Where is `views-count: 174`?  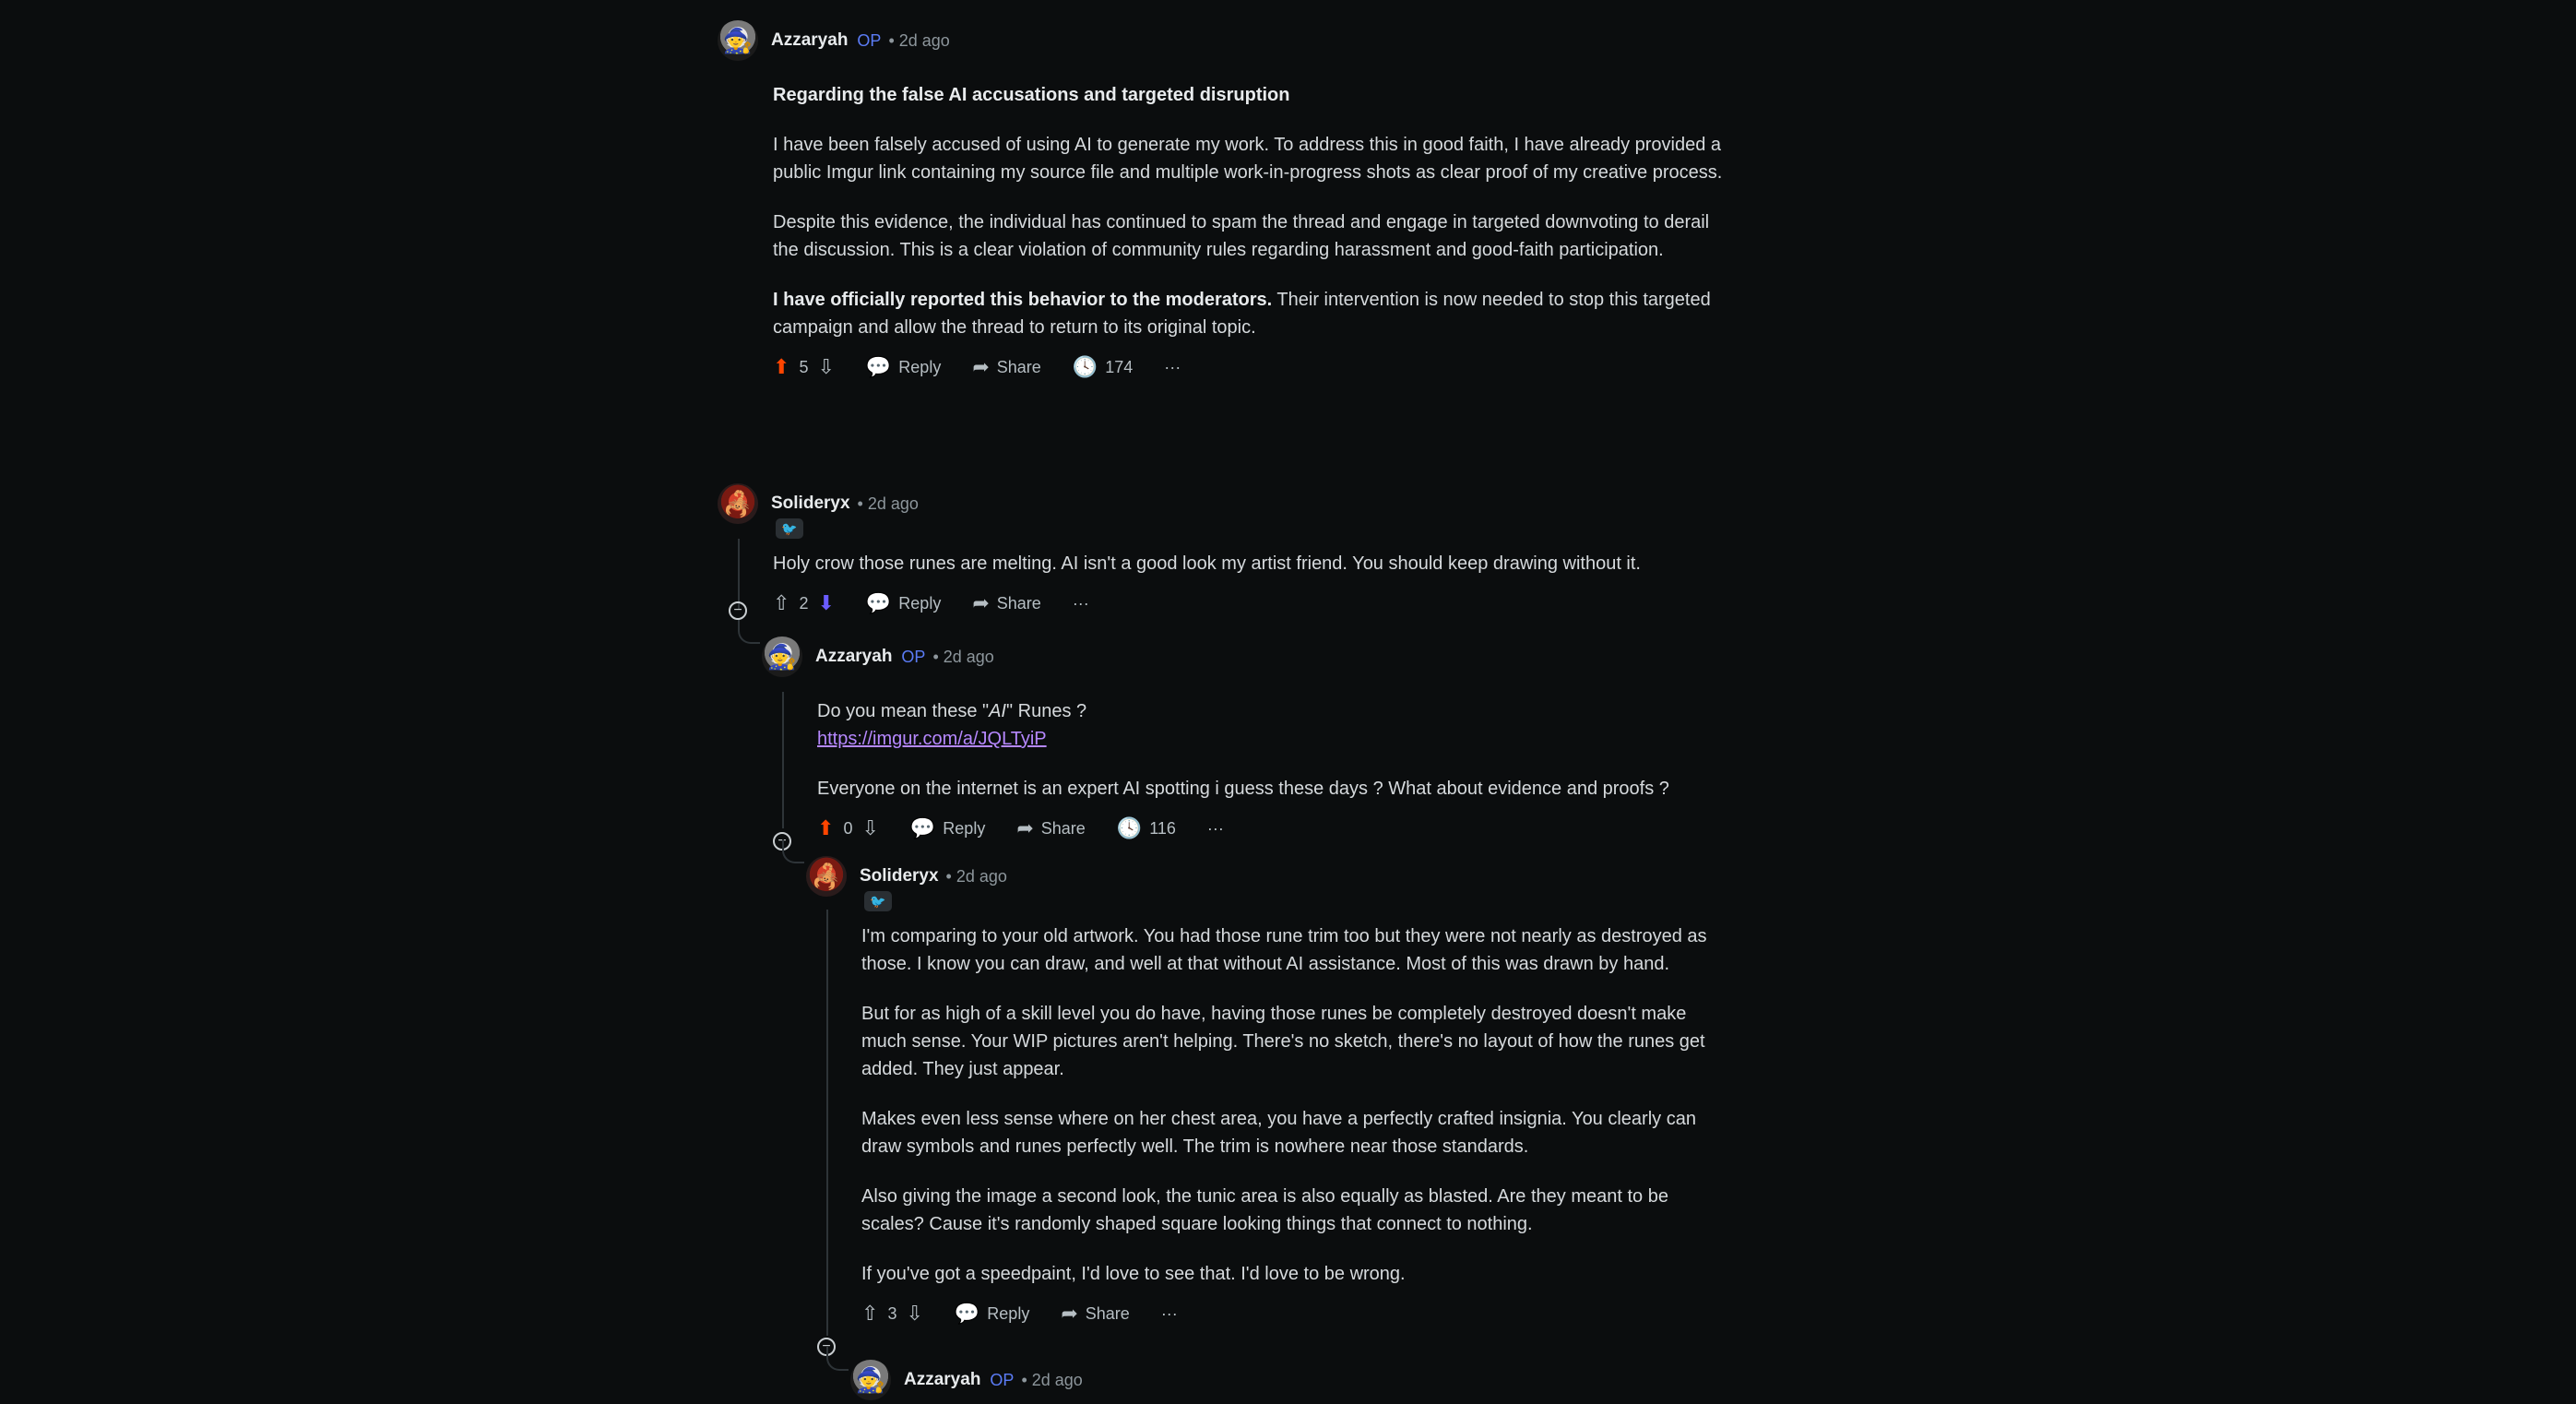 views-count: 174 is located at coordinates (1119, 366).